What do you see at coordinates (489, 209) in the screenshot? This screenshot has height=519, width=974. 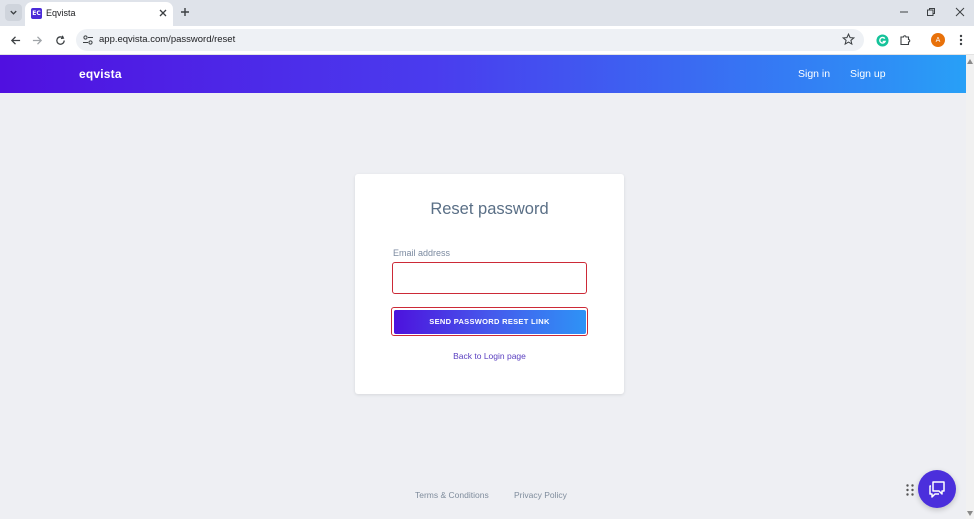 I see `page-title: Reset password` at bounding box center [489, 209].